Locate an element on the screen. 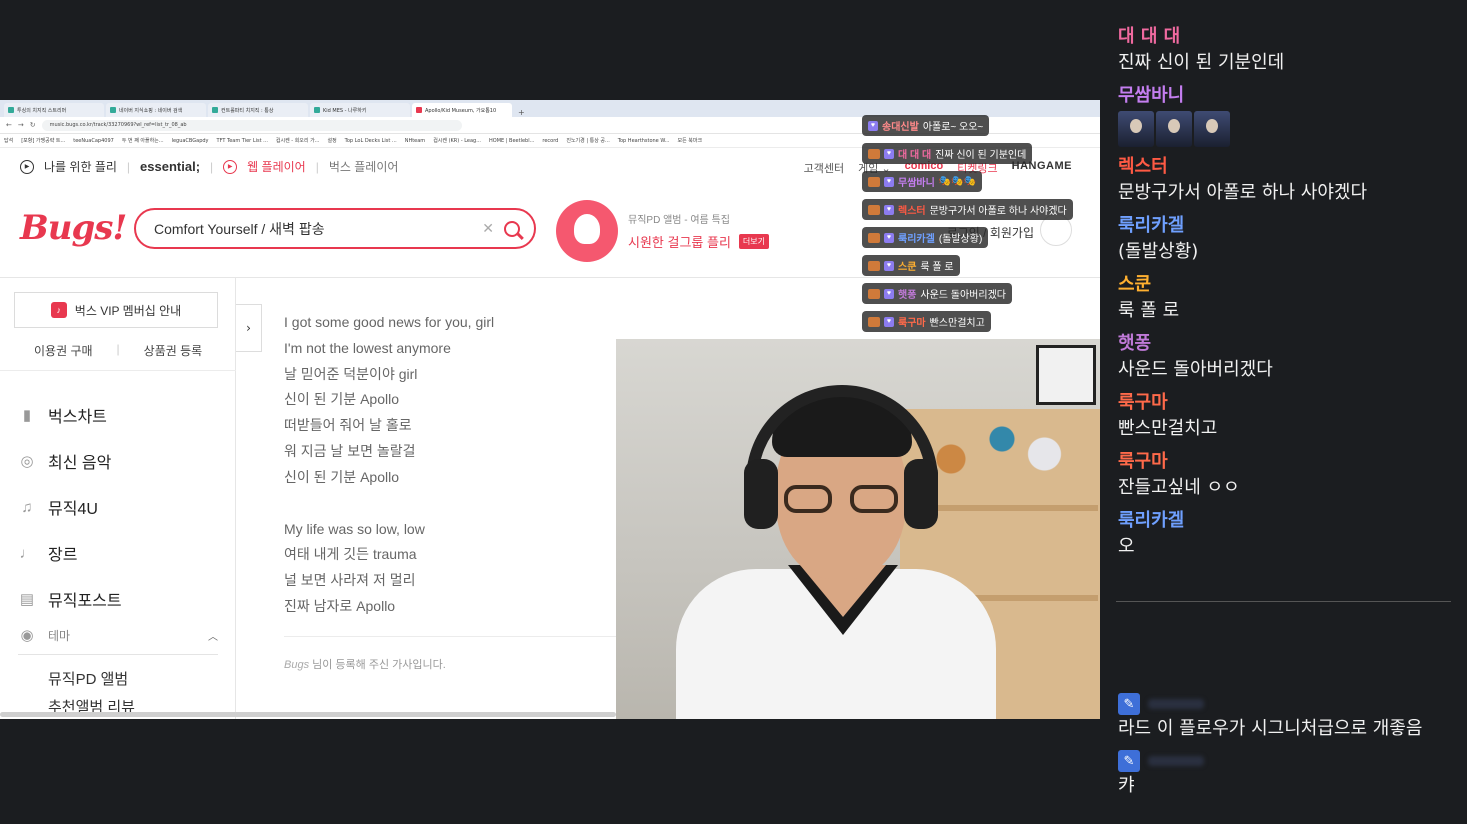 The image size is (1467, 824). lyrics-divider is located at coordinates (450, 636).